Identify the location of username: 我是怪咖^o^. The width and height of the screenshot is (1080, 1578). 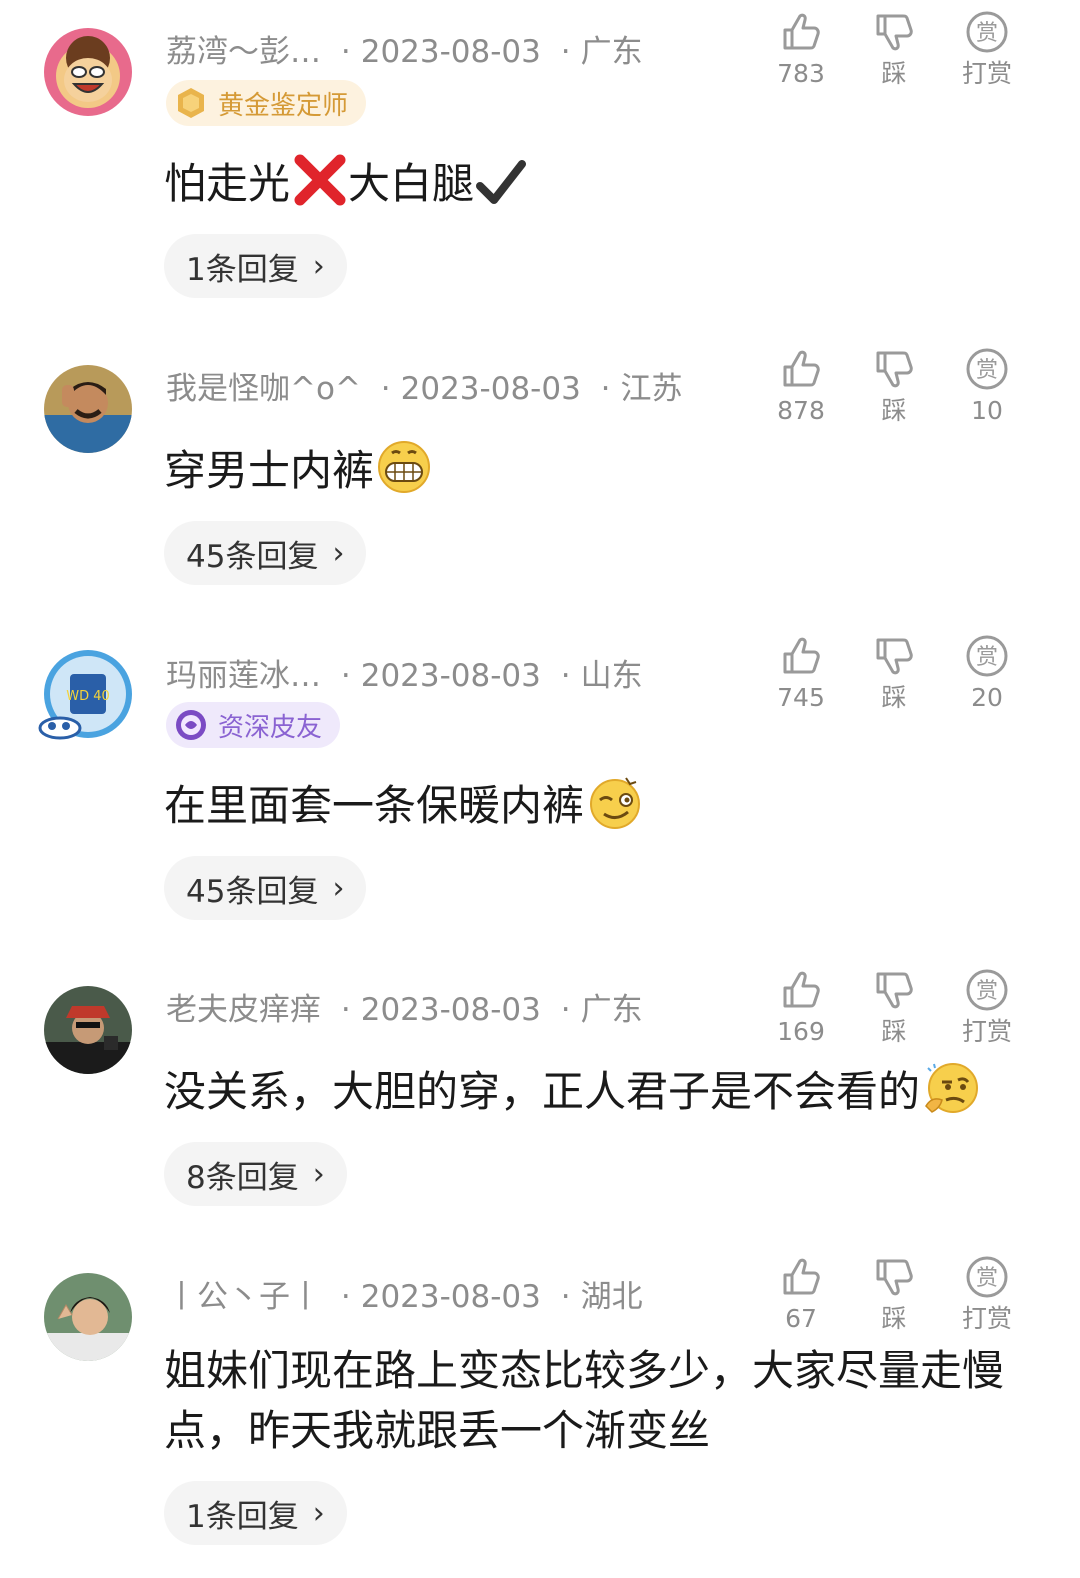
(263, 389).